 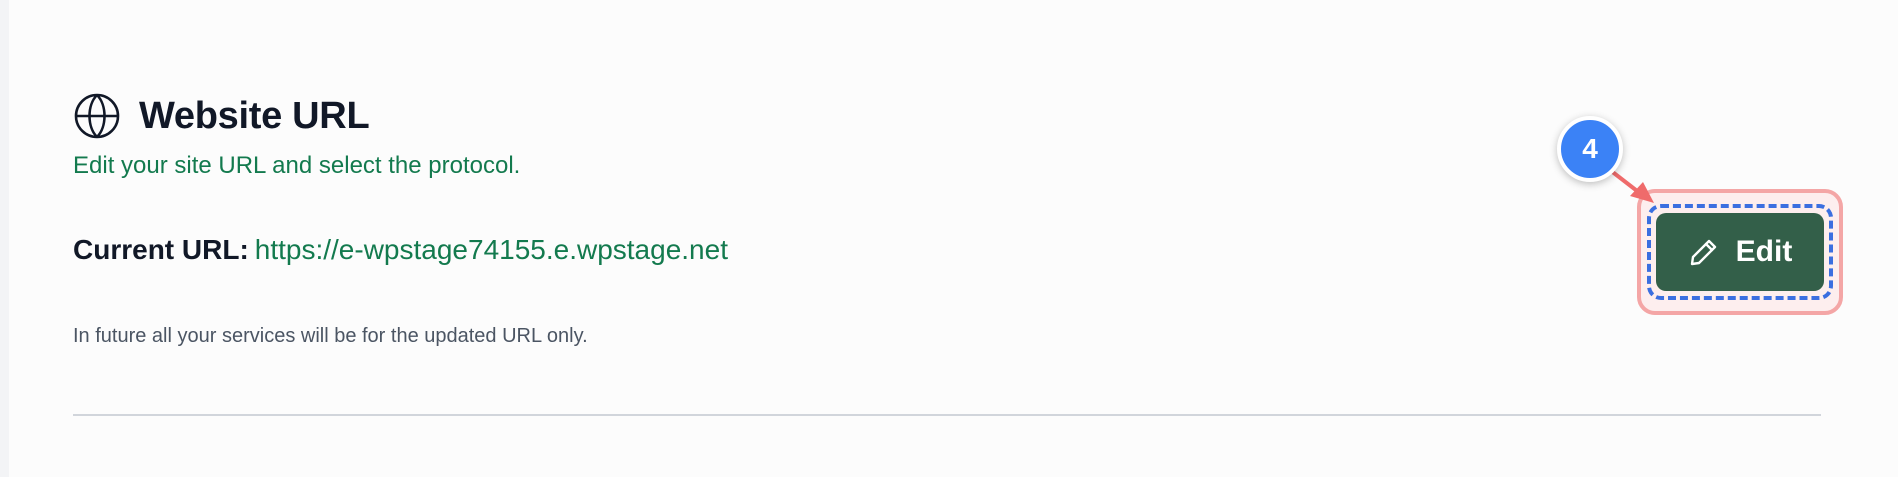 What do you see at coordinates (1764, 251) in the screenshot?
I see `edit-button-label: Edit` at bounding box center [1764, 251].